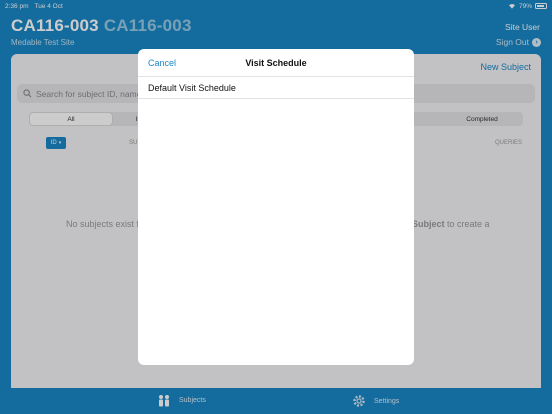 The width and height of the screenshot is (552, 414). Describe the element at coordinates (162, 63) in the screenshot. I see `cancel-button: Cancel` at that location.